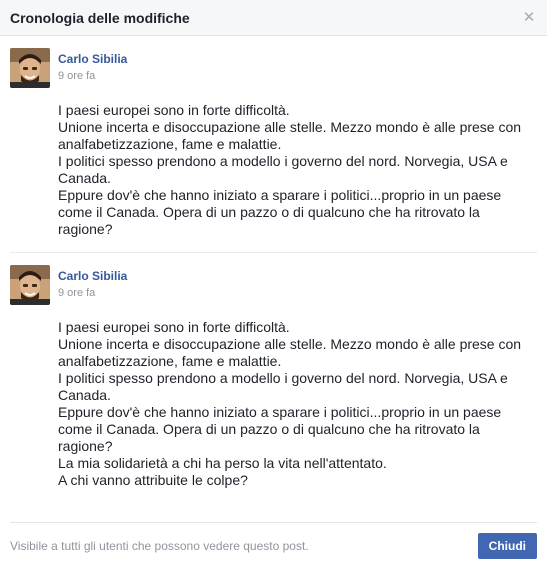 The width and height of the screenshot is (547, 569). What do you see at coordinates (507, 546) in the screenshot?
I see `close-button: Chiudi` at bounding box center [507, 546].